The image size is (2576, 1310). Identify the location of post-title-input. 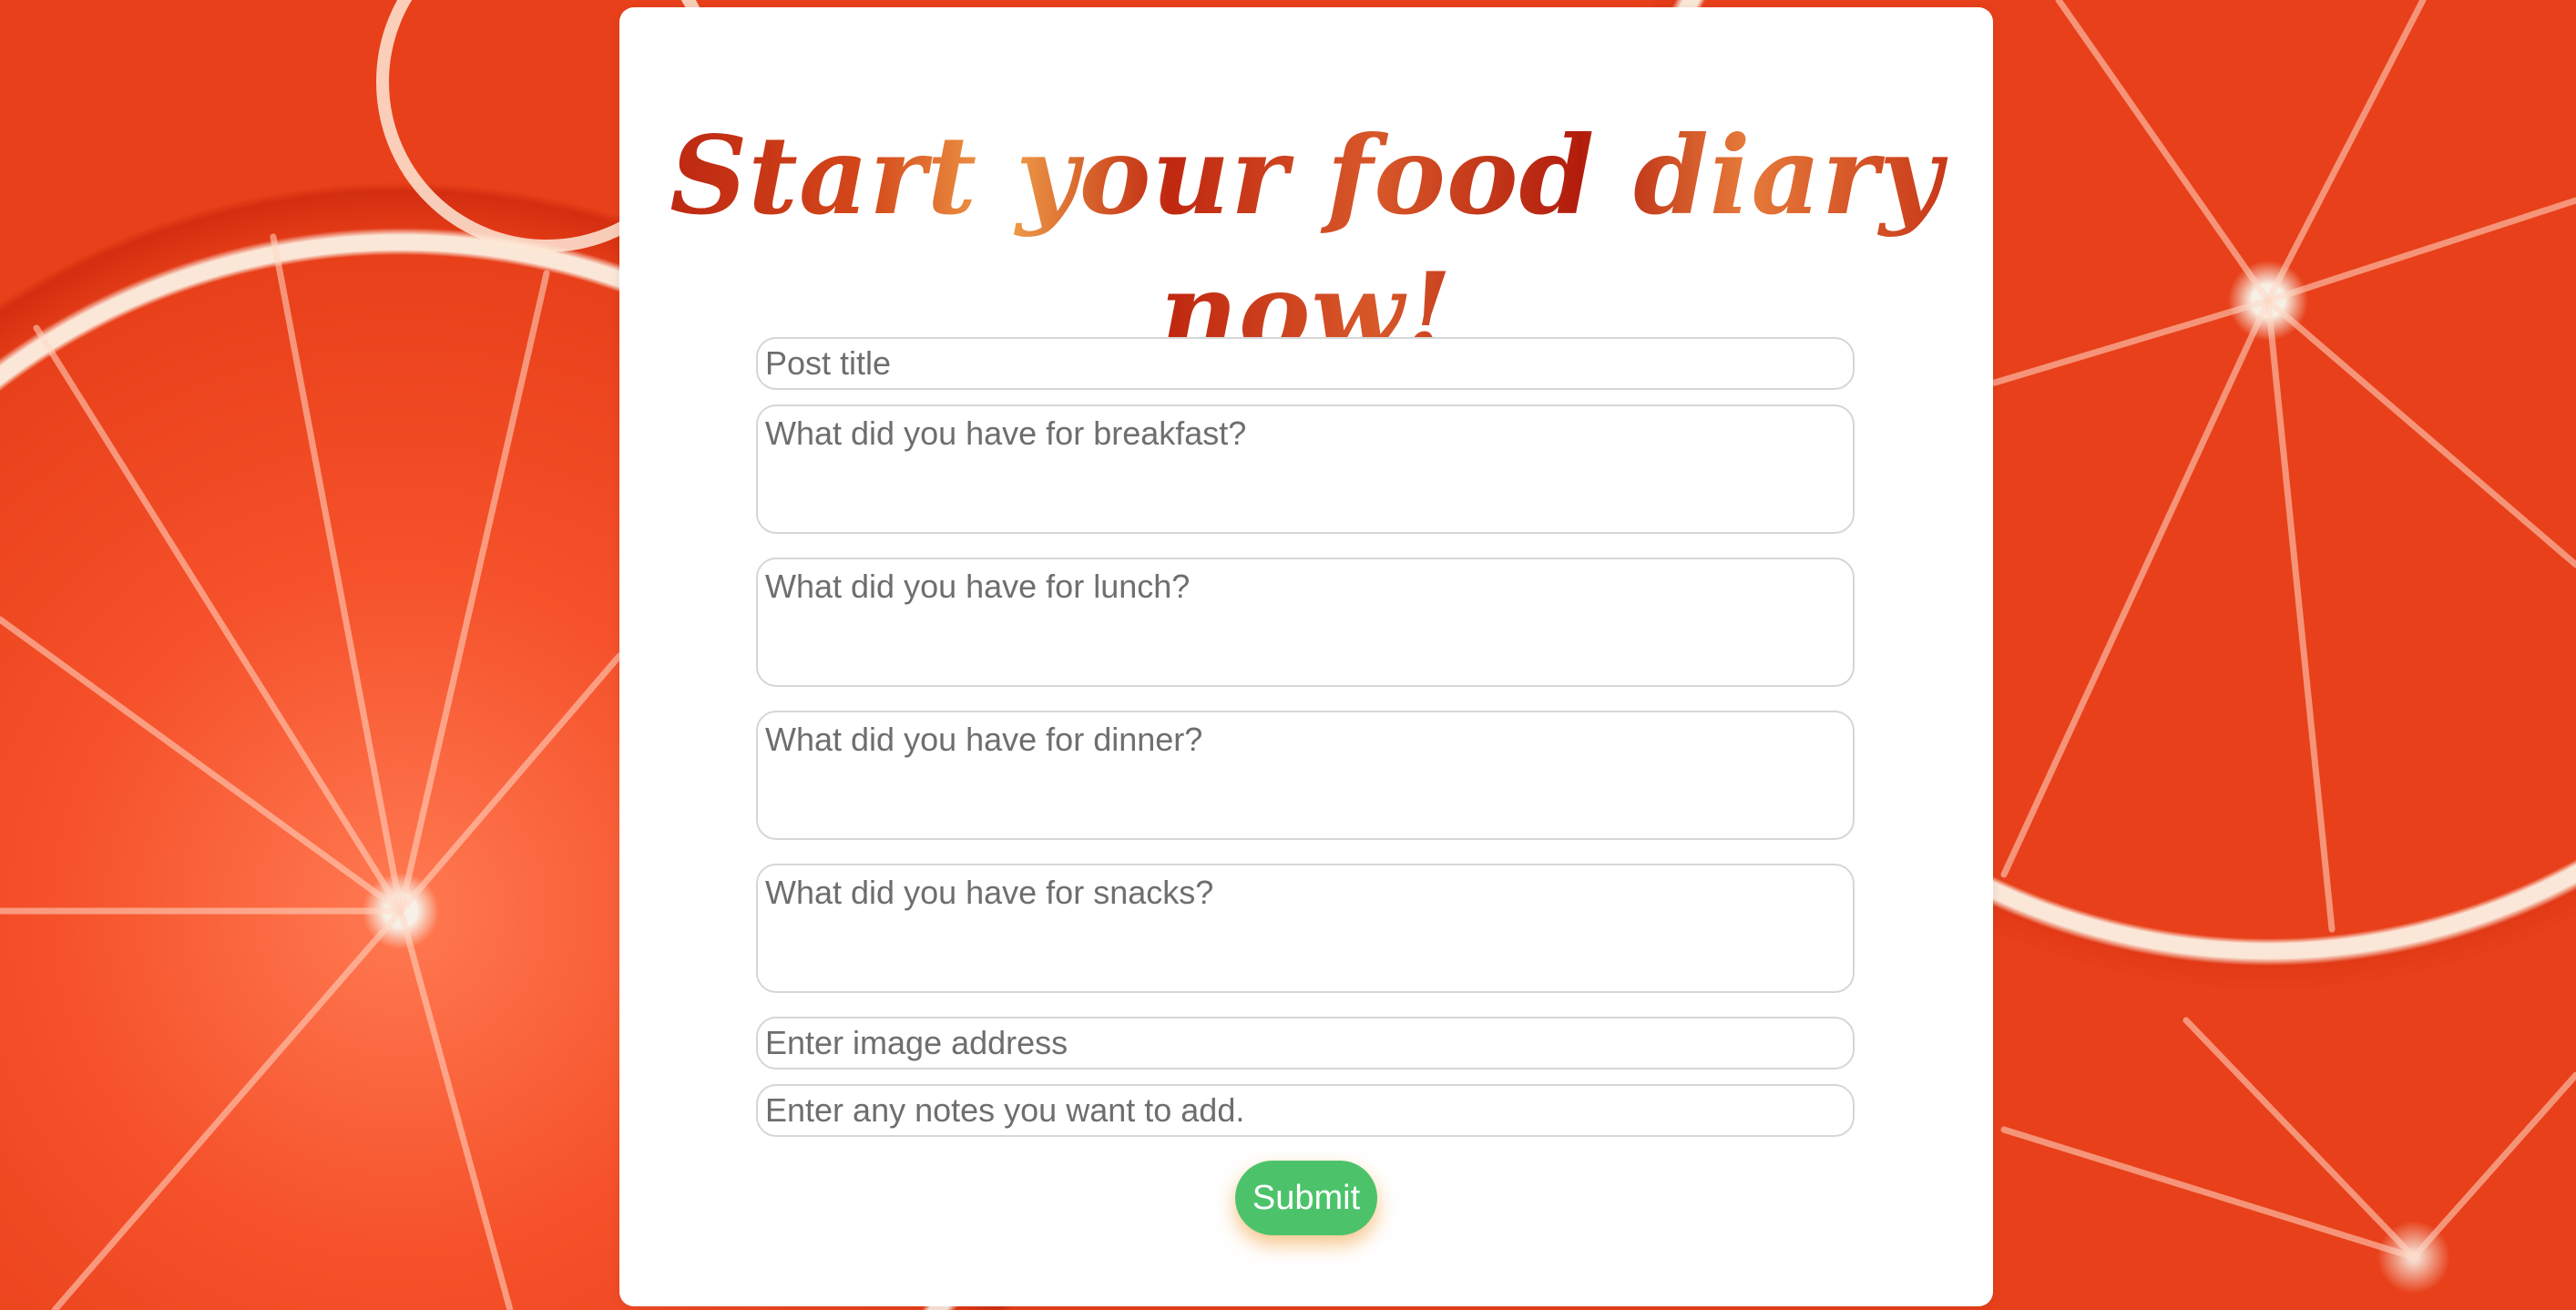
(1305, 363).